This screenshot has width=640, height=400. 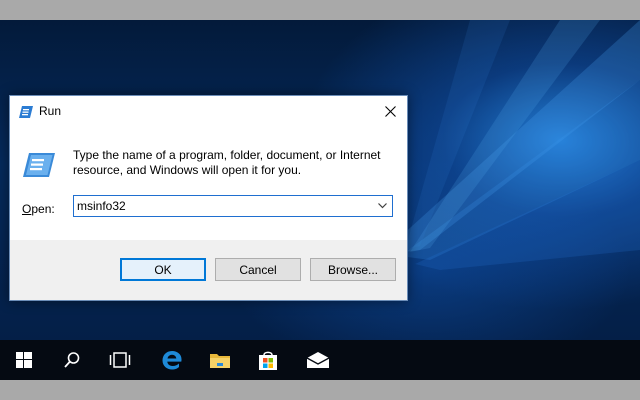 I want to click on task-view-icon, so click(x=120, y=360).